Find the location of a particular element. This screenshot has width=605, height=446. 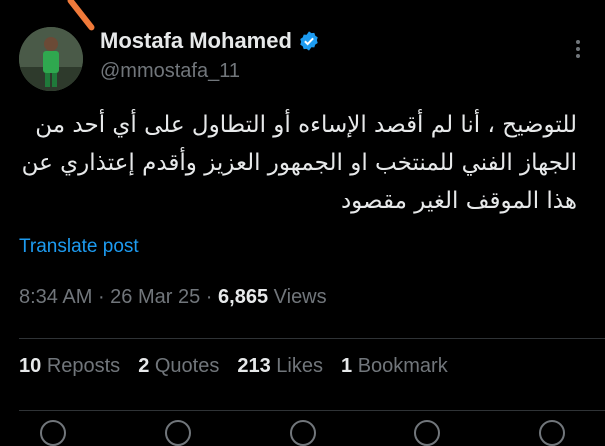

bookmarks-label: Bookmark is located at coordinates (402, 366).